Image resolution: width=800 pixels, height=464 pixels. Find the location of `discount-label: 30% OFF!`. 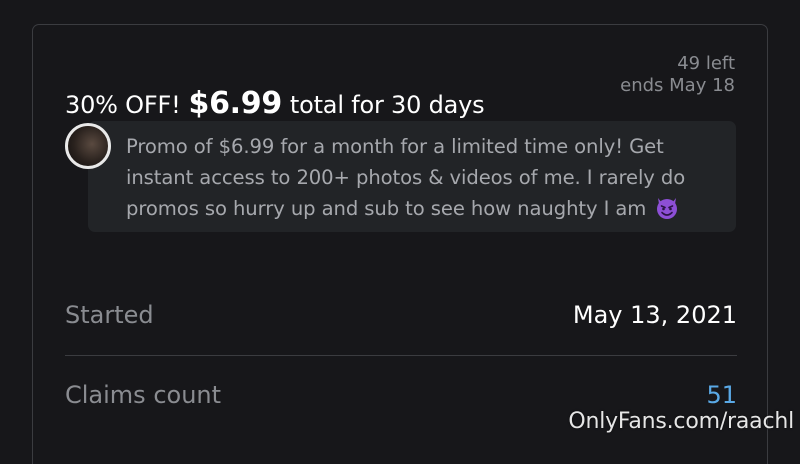

discount-label: 30% OFF! is located at coordinates (123, 105).